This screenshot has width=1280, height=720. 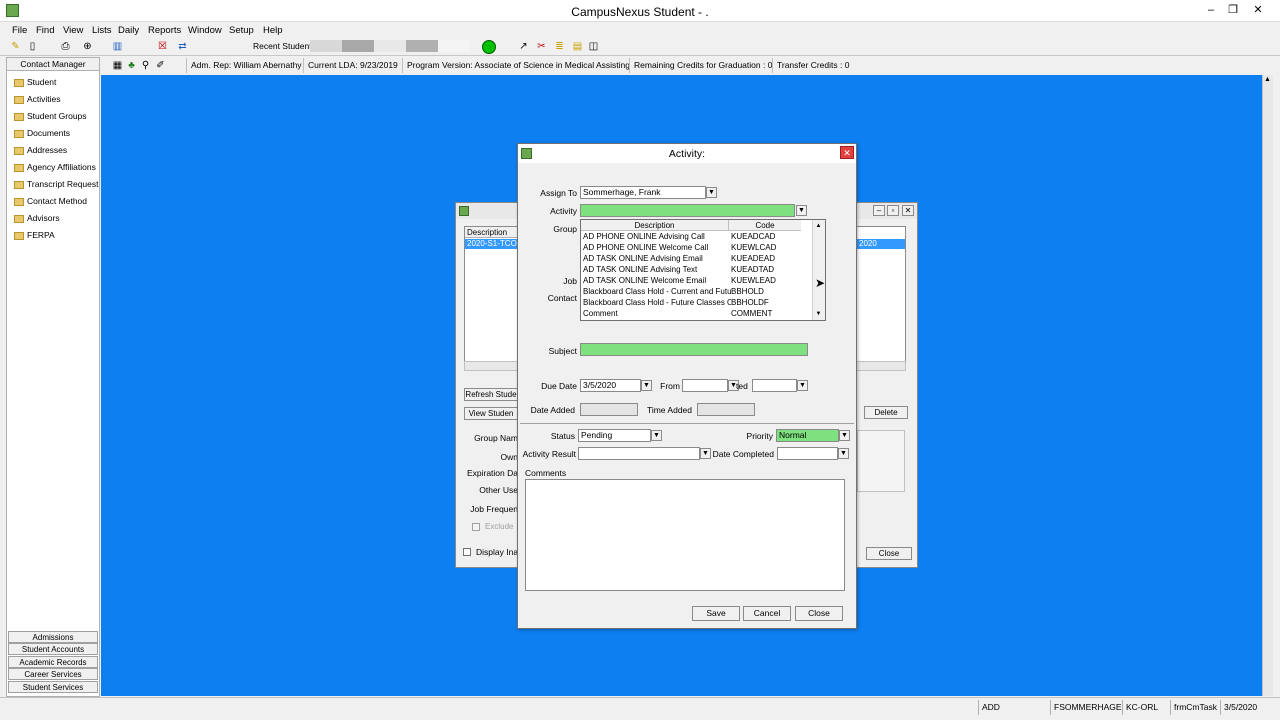 I want to click on maximize-button: ❐, so click(x=1233, y=10).